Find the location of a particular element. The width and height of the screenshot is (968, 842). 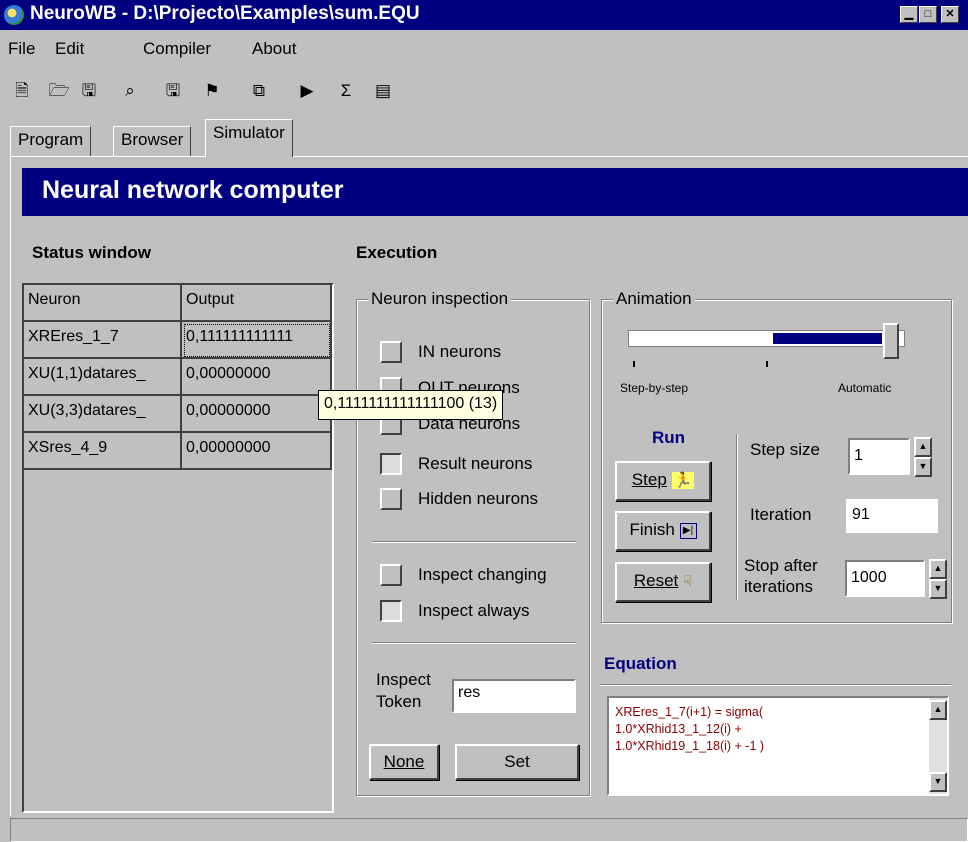

inspect-token-input: res is located at coordinates (514, 696).